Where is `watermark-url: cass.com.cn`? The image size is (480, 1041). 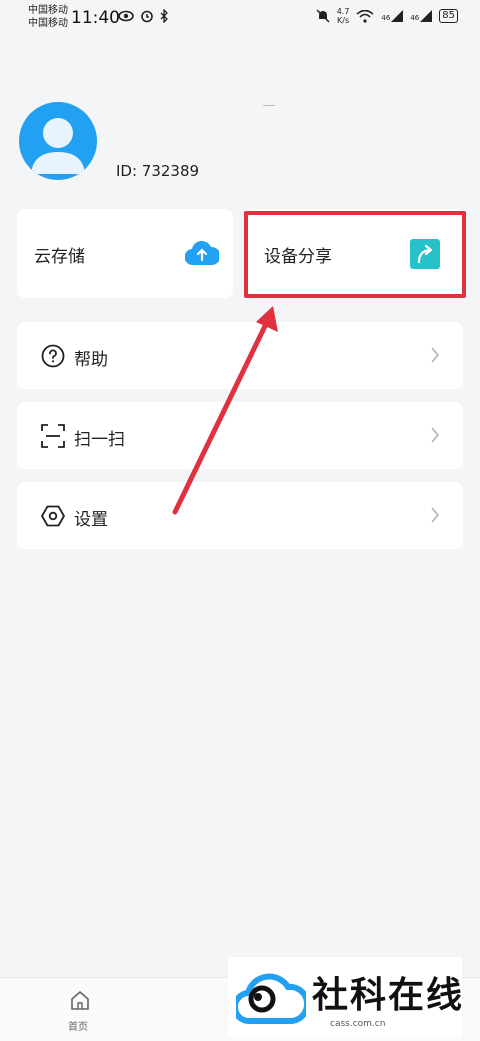 watermark-url: cass.com.cn is located at coordinates (358, 1024).